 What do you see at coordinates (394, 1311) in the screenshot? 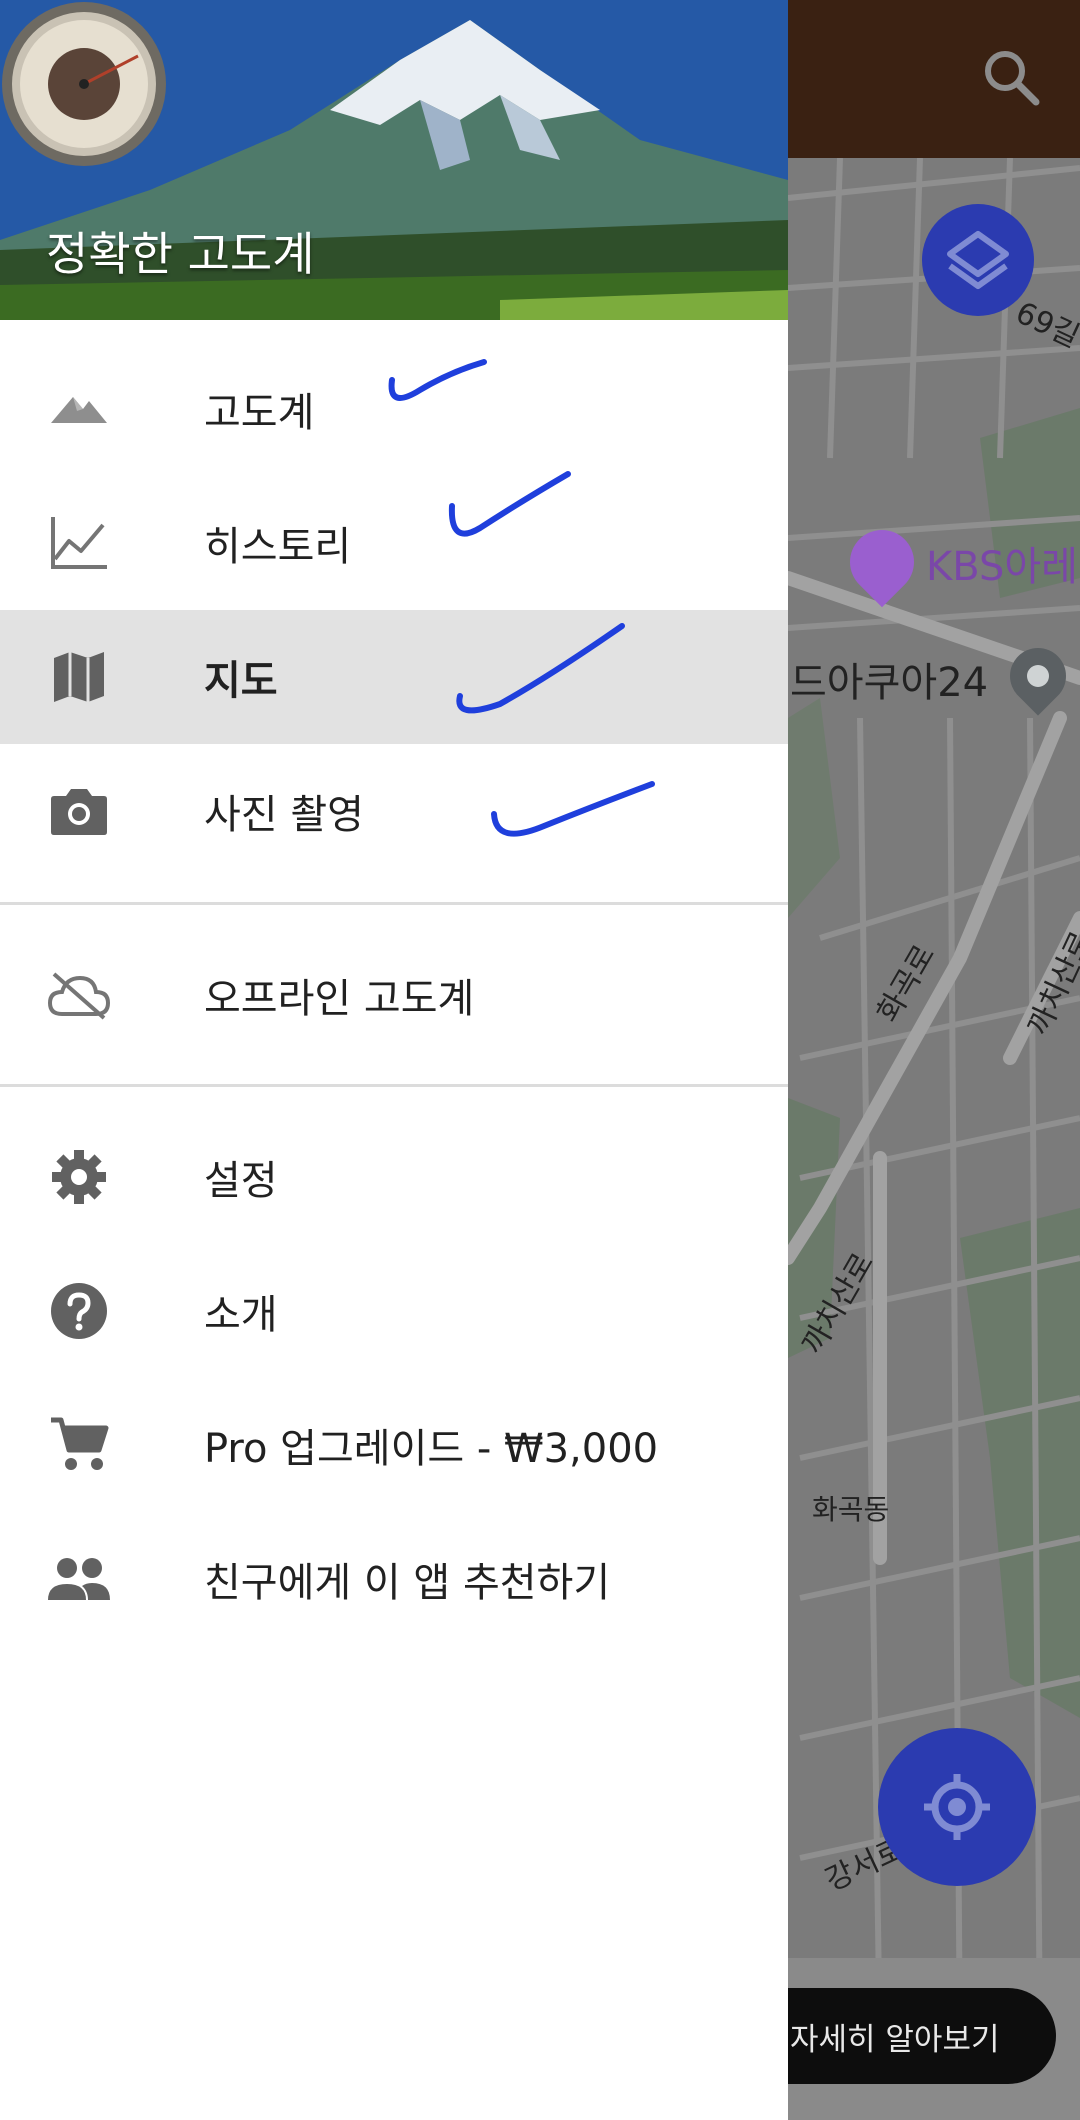
I see `nav-item-about: 소개` at bounding box center [394, 1311].